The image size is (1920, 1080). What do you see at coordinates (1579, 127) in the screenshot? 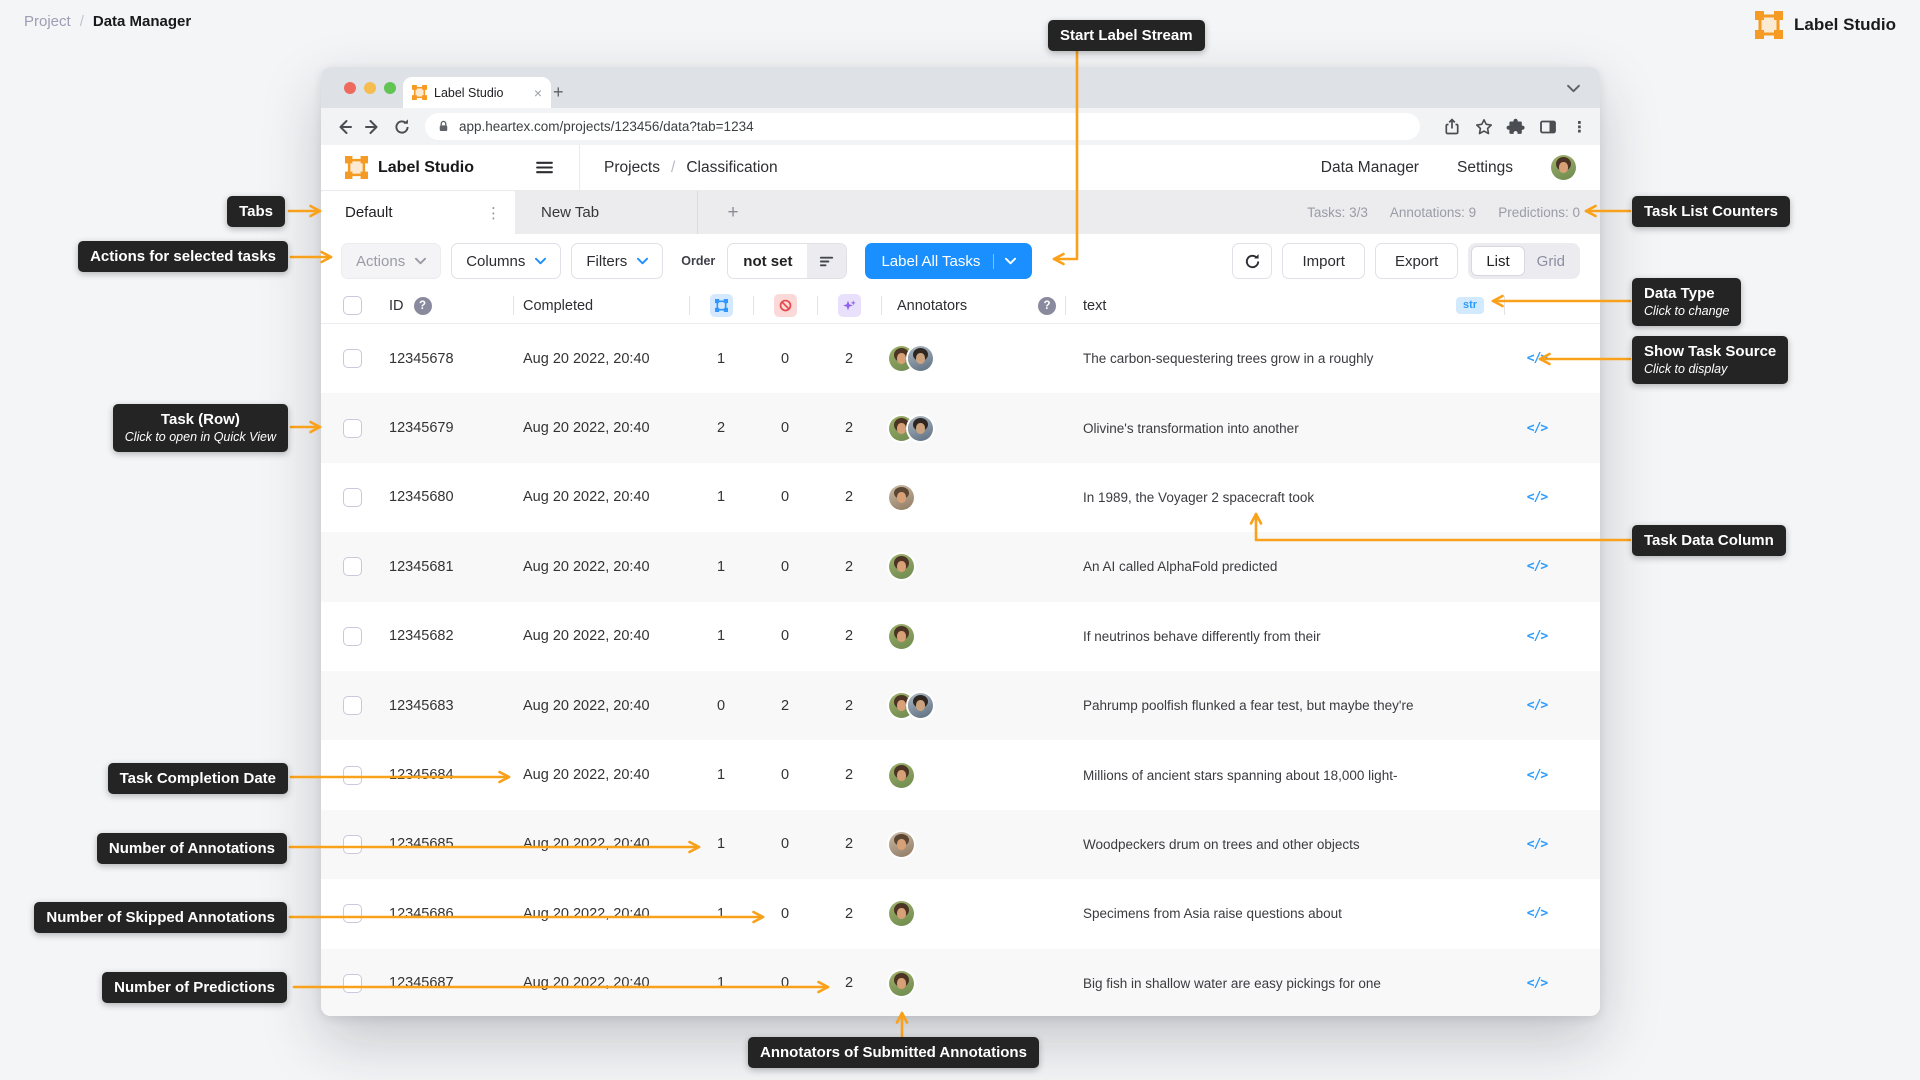
I see `browser-menu-kebab-icon: ⋮` at bounding box center [1579, 127].